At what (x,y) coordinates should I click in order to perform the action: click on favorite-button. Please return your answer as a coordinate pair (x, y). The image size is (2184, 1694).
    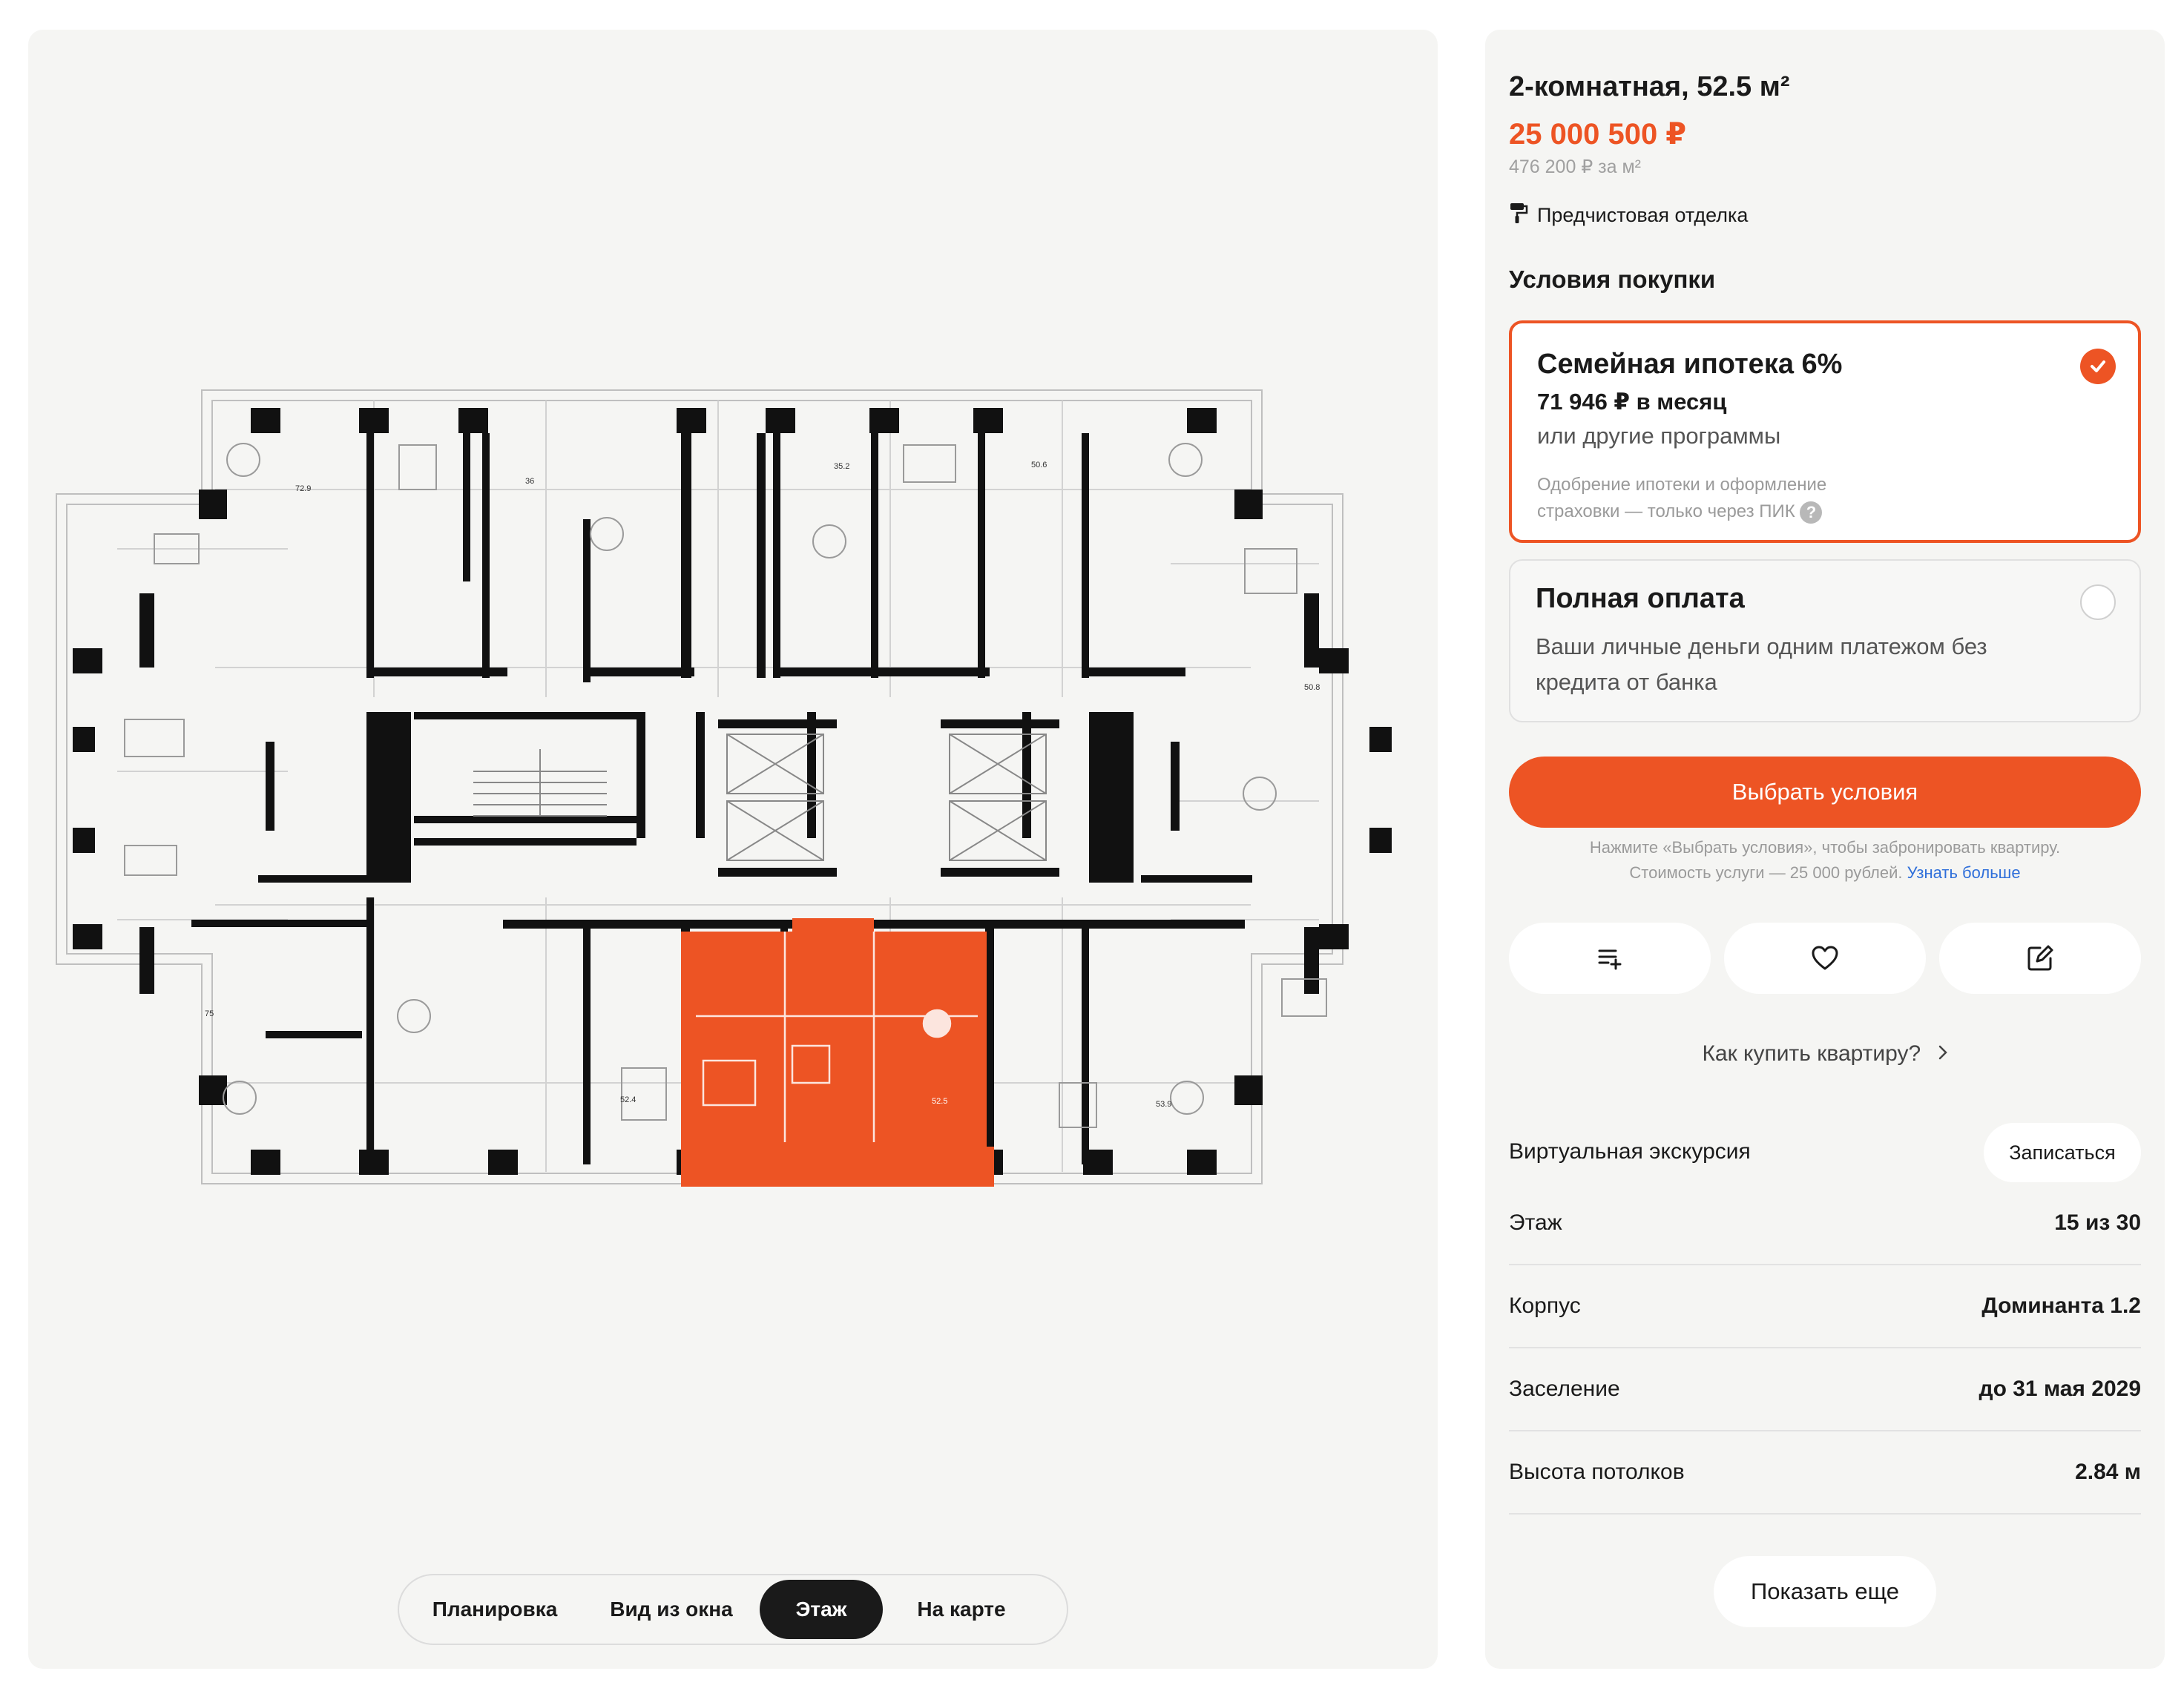
    Looking at the image, I should click on (1825, 959).